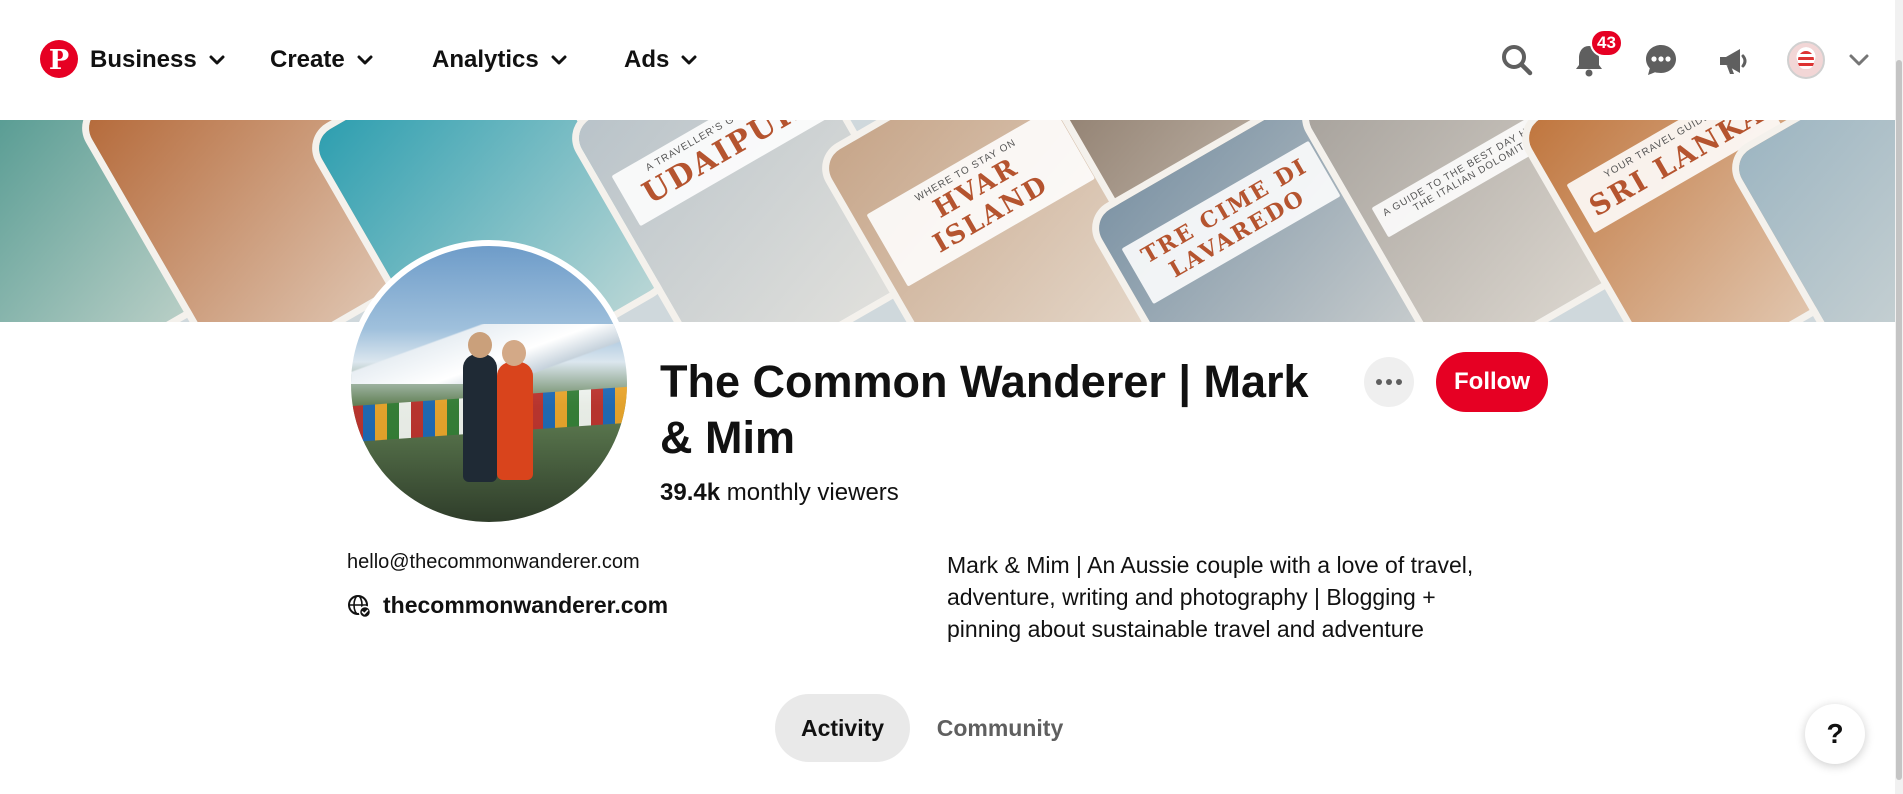 This screenshot has height=794, width=1903. I want to click on monthly-viewers-label: monthly viewers, so click(809, 492).